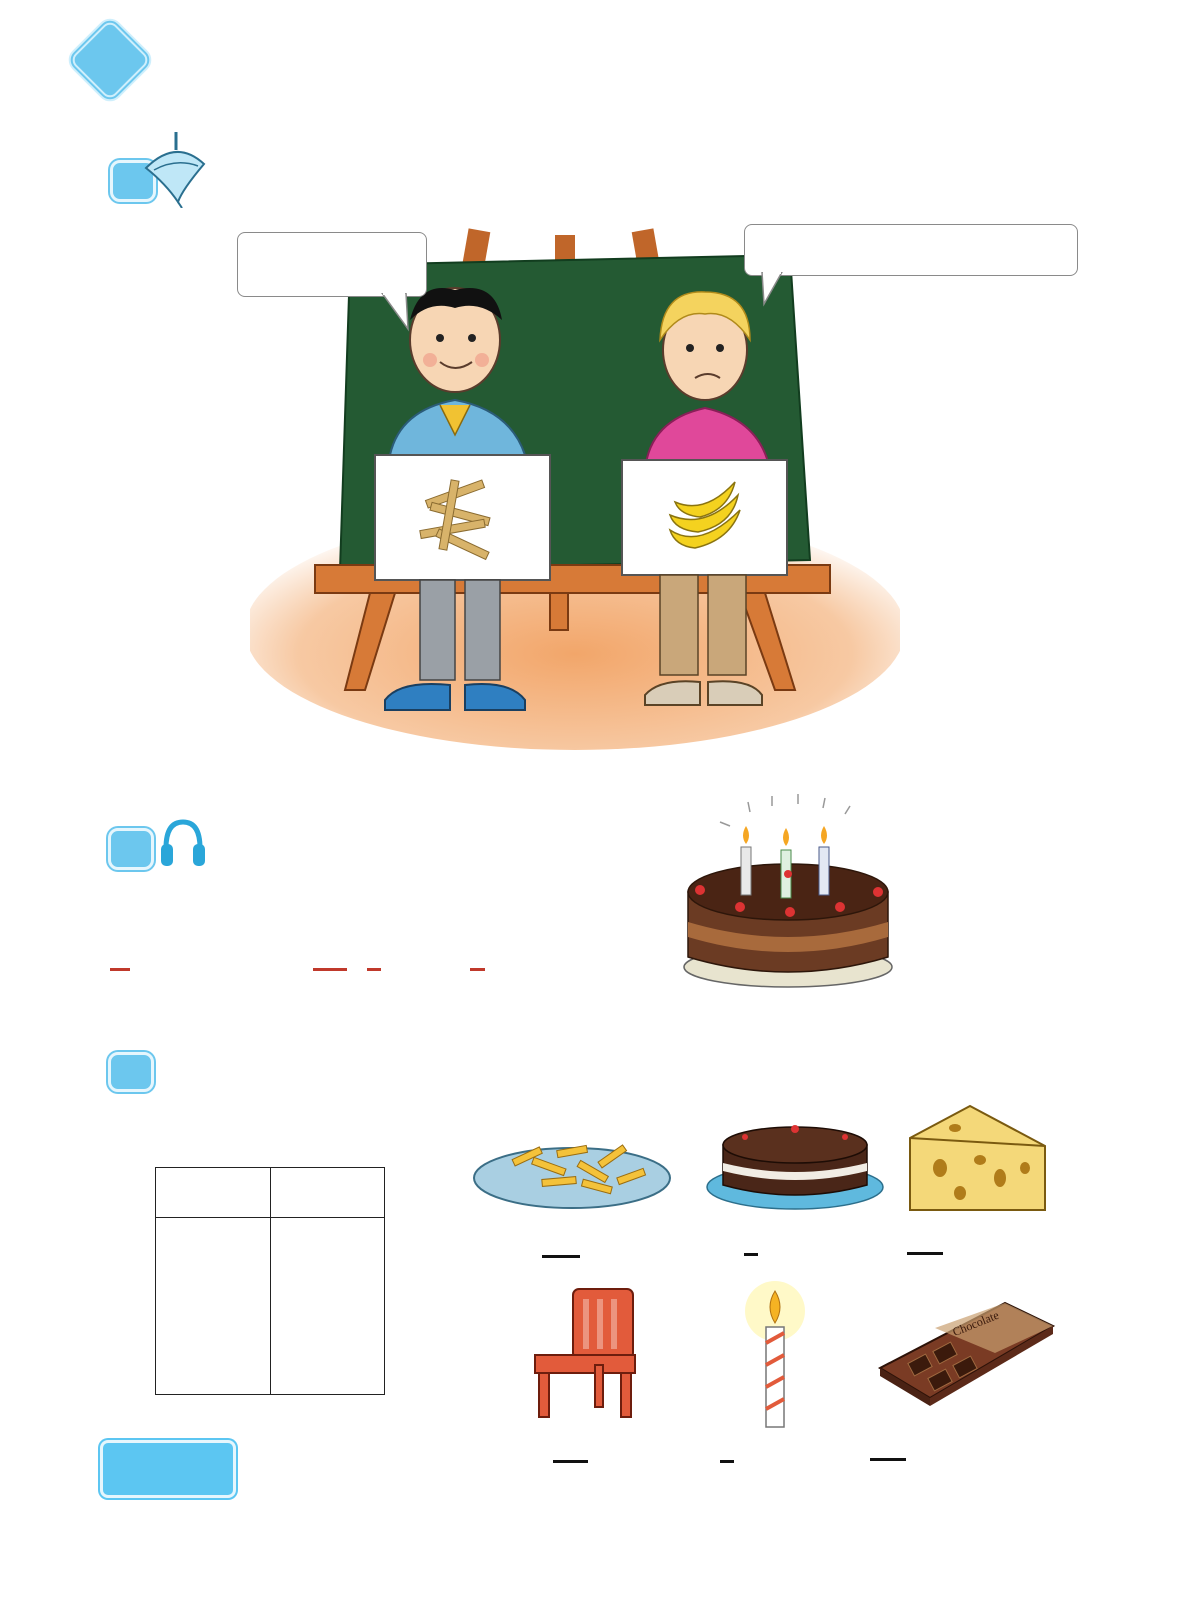  What do you see at coordinates (332, 264) in the screenshot?
I see `speech-bubble-left` at bounding box center [332, 264].